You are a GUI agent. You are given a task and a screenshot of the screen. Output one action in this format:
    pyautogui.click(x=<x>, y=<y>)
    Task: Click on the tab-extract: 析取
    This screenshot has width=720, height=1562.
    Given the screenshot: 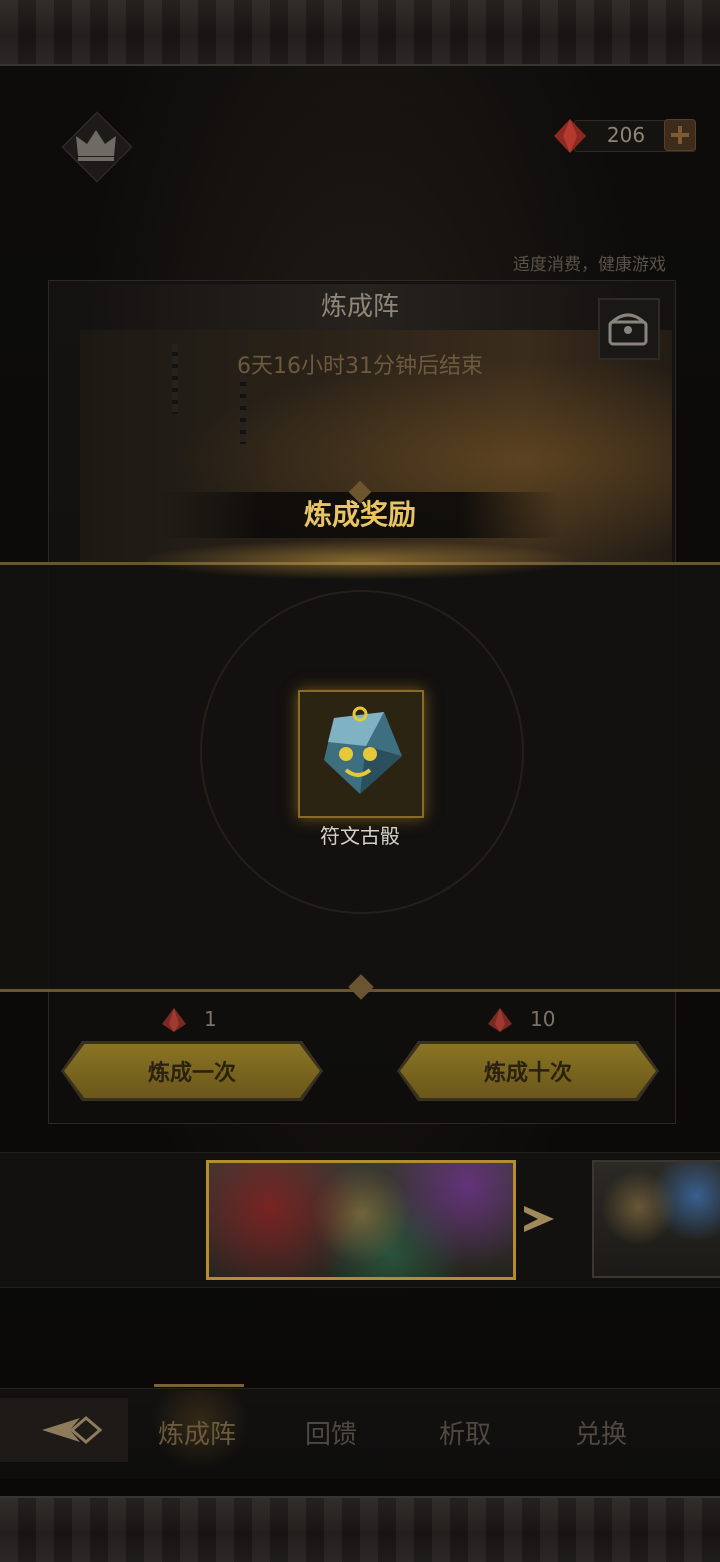 What is the action you would take?
    pyautogui.click(x=465, y=1432)
    